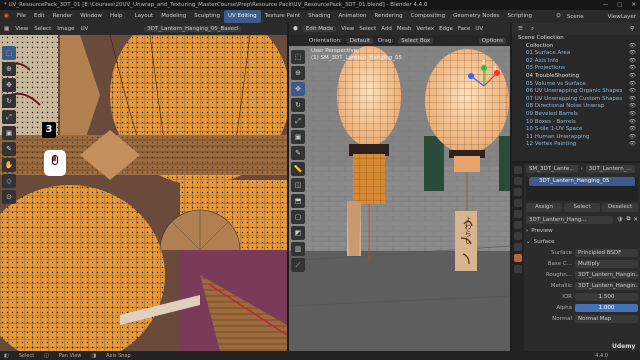 This screenshot has height=360, width=640. Describe the element at coordinates (9, 133) in the screenshot. I see `transform-tool-icon: ▣` at that location.